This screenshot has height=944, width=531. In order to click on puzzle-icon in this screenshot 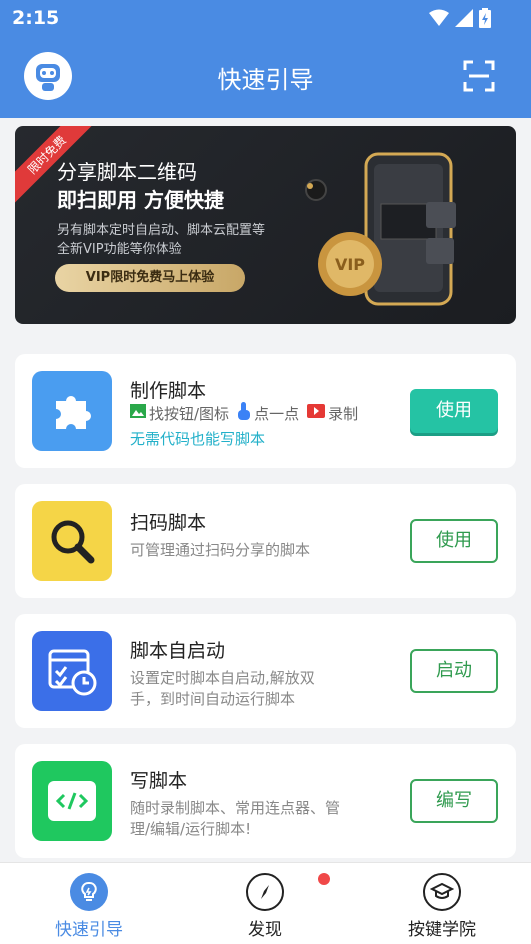, I will do `click(73, 412)`.